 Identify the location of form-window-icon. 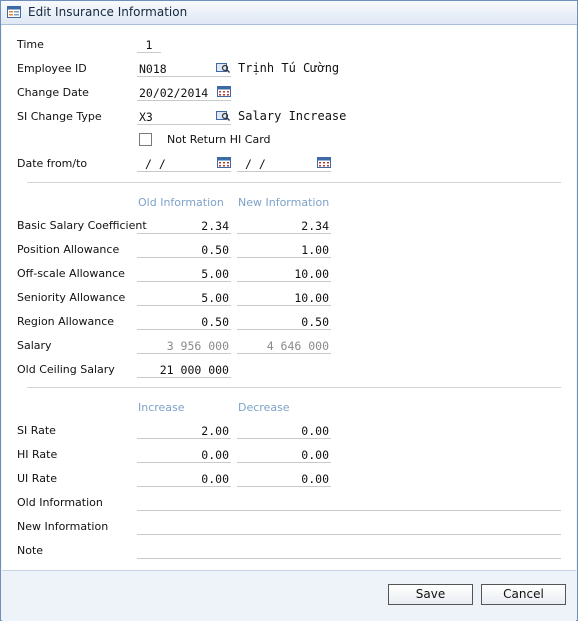
(14, 12).